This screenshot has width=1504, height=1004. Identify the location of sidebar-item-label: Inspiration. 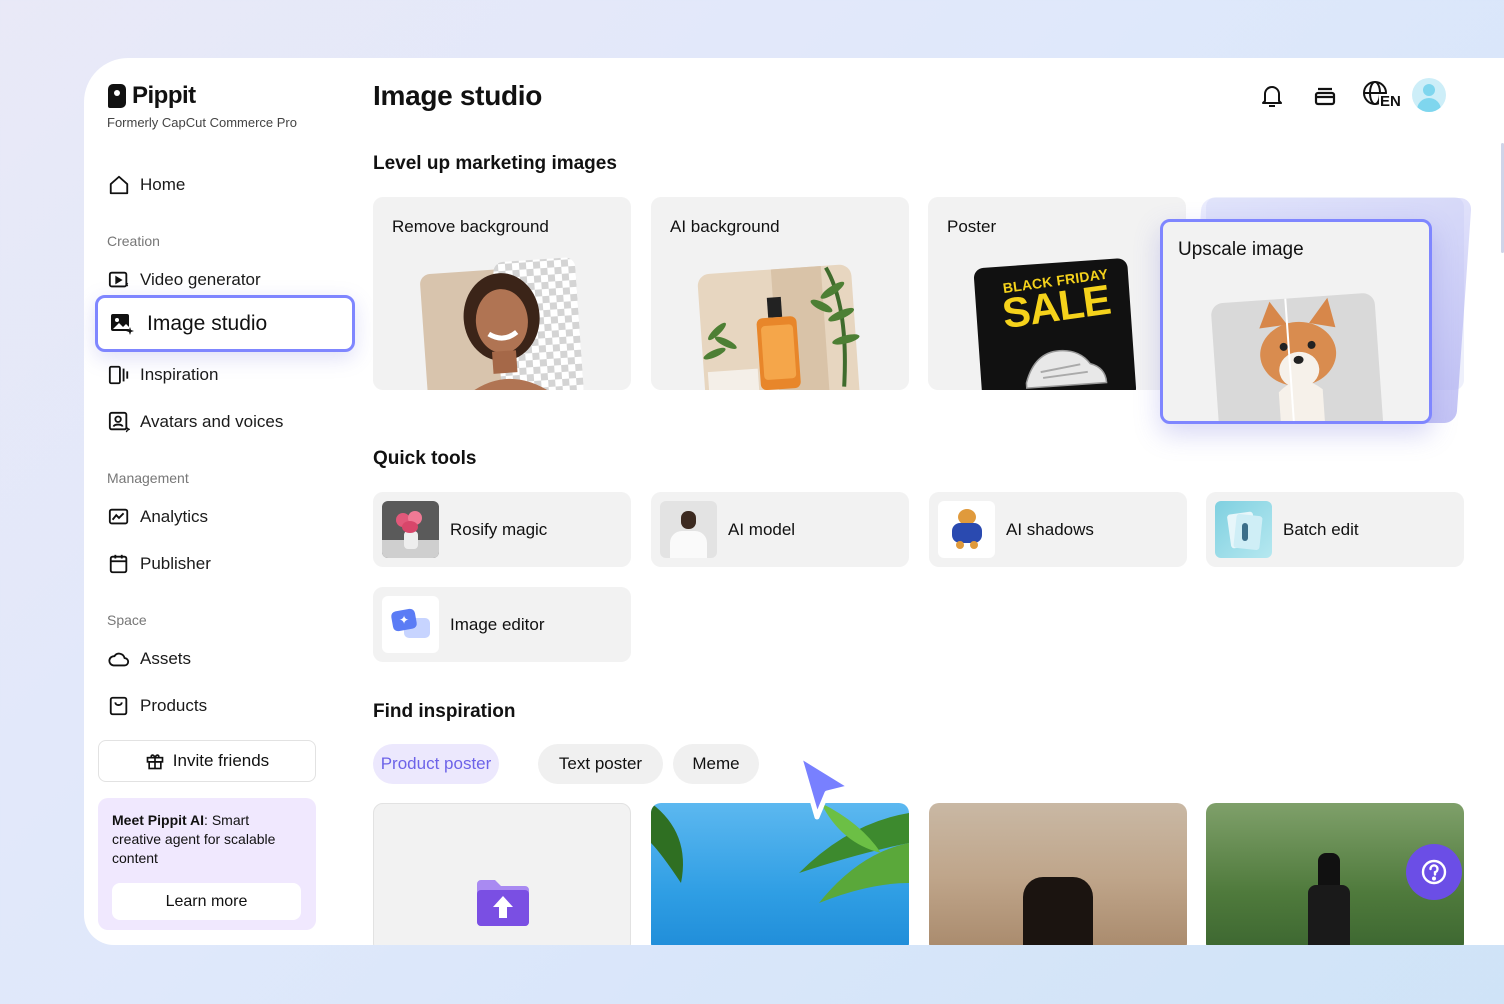
(179, 374).